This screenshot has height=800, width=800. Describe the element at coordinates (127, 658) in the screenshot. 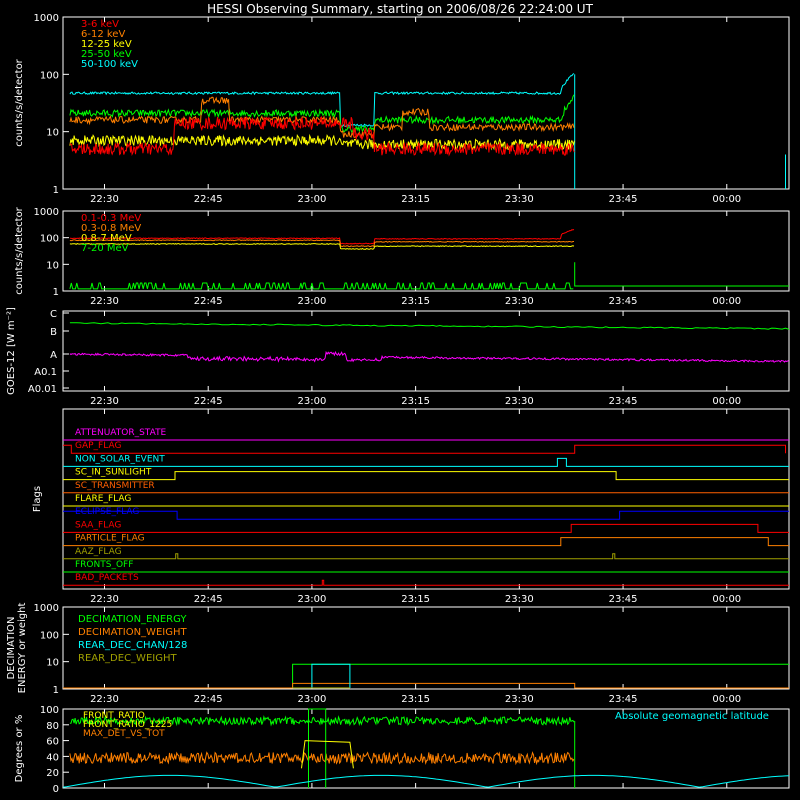

I see `decim-legend-3: REAR_DEC_WEIGHT` at that location.